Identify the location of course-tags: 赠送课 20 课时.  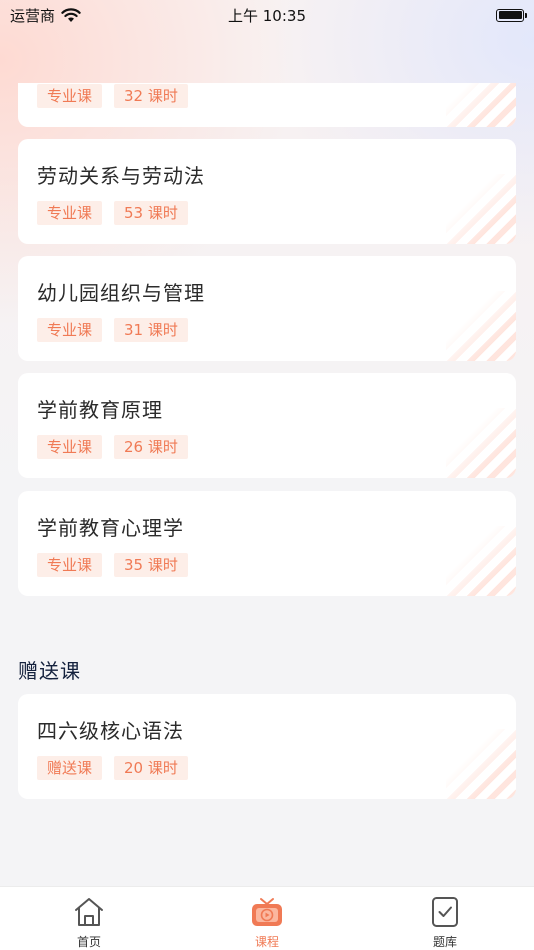
(112, 768).